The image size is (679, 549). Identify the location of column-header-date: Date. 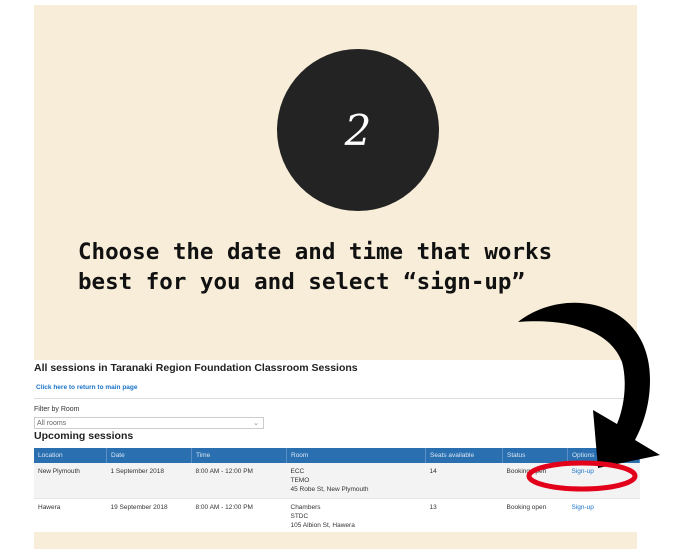
(149, 455).